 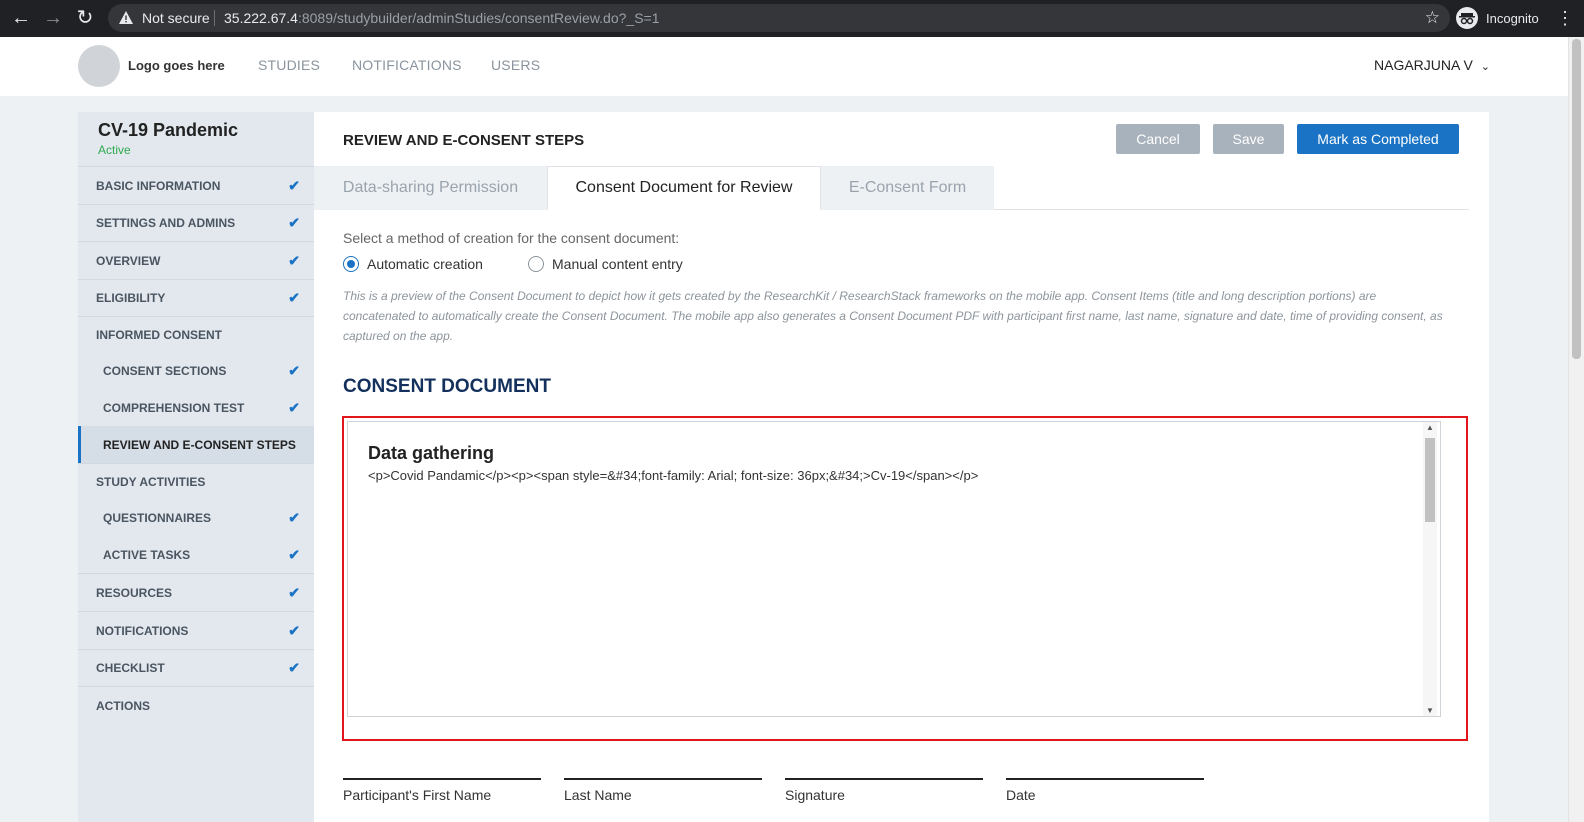 What do you see at coordinates (196, 444) in the screenshot?
I see `sidebar-item-review-and-e-consent-steps: REVIEW AND E-CONSENT STEPS` at bounding box center [196, 444].